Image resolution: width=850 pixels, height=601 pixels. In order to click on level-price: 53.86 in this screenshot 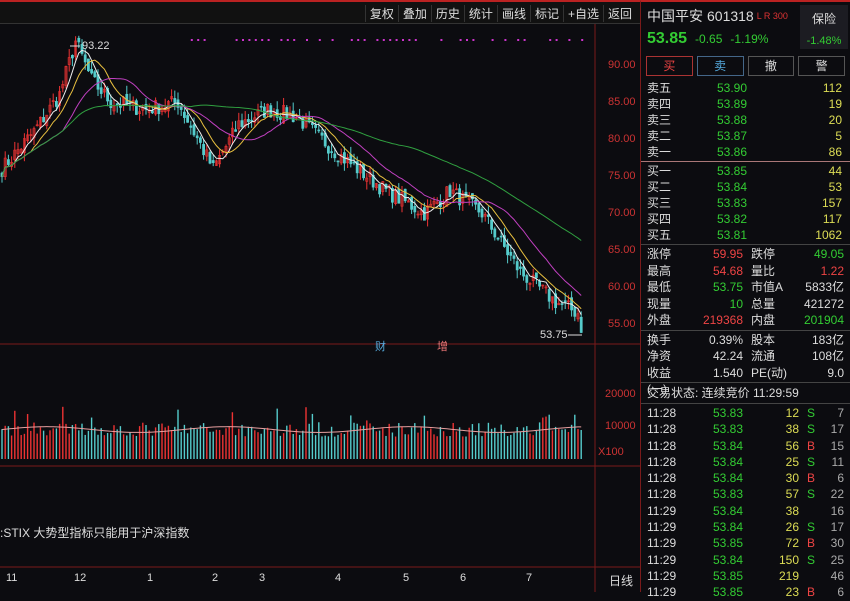, I will do `click(731, 152)`.